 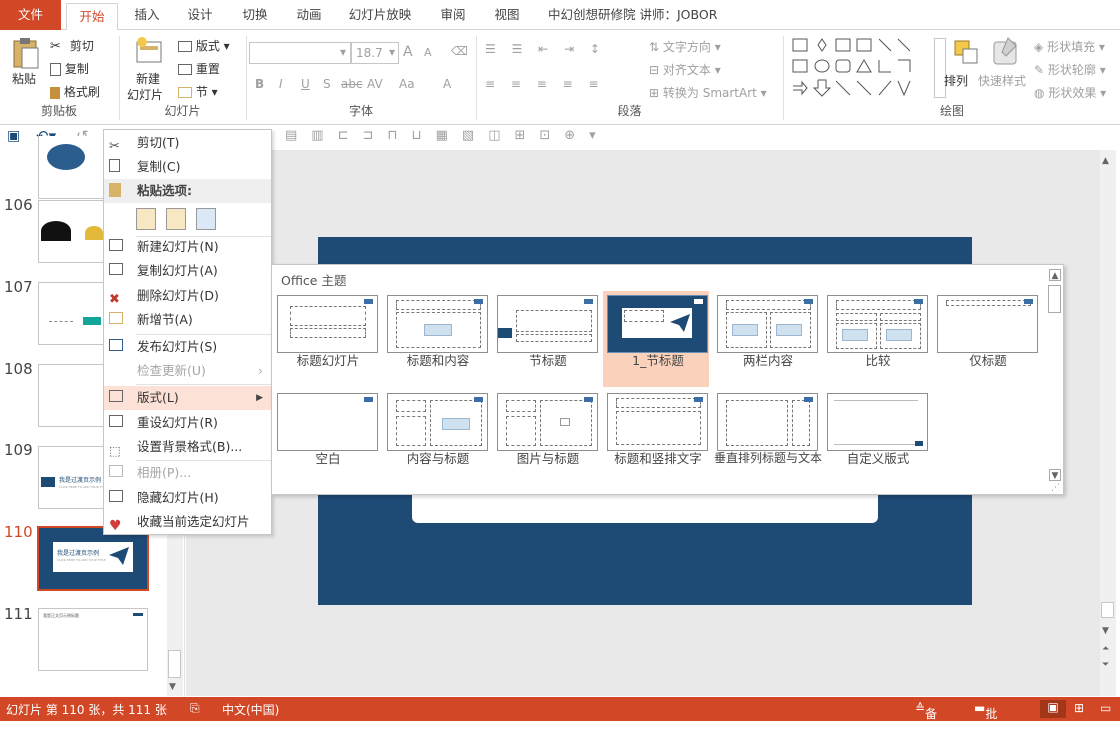 I want to click on reset-button: 重置, so click(x=199, y=68).